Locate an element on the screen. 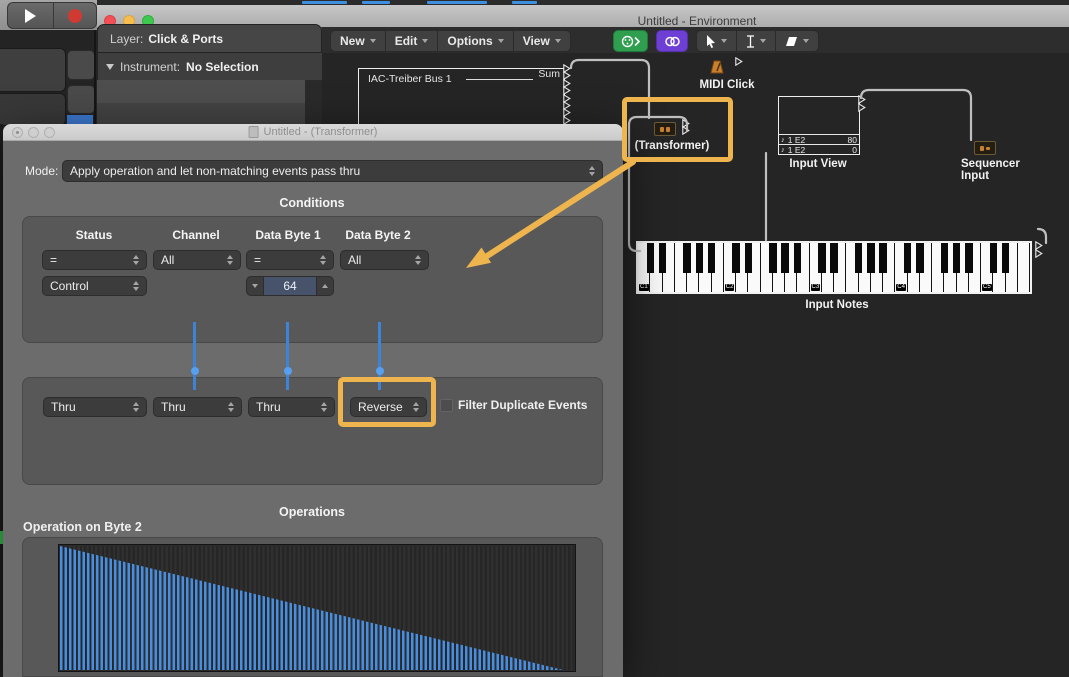 This screenshot has width=1069, height=677. sequencer-input-icon is located at coordinates (985, 148).